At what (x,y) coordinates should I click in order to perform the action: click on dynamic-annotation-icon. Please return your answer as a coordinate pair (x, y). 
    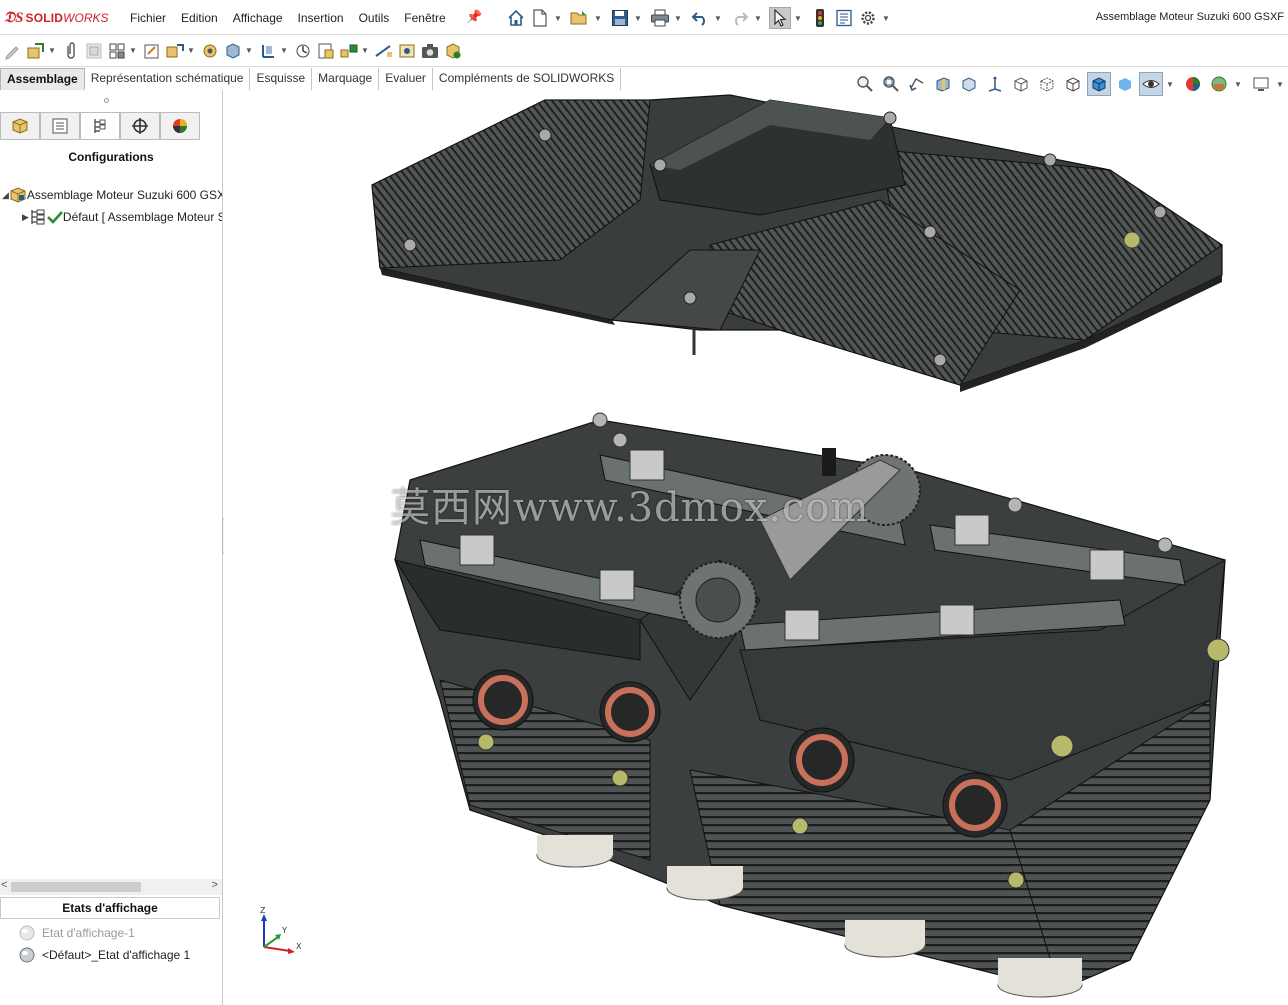
    Looking at the image, I should click on (969, 84).